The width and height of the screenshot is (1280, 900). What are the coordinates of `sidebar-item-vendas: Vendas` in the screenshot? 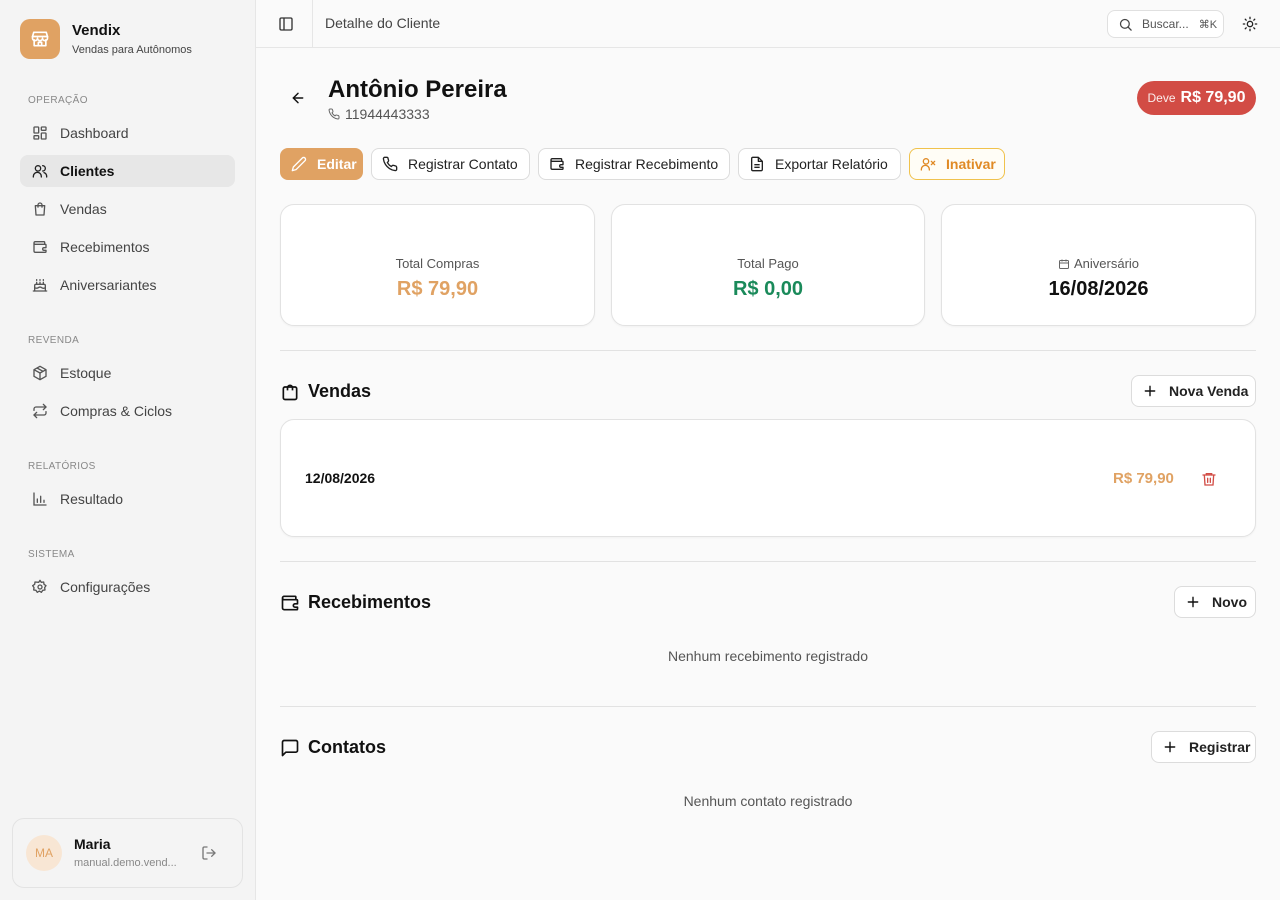 It's located at (127, 209).